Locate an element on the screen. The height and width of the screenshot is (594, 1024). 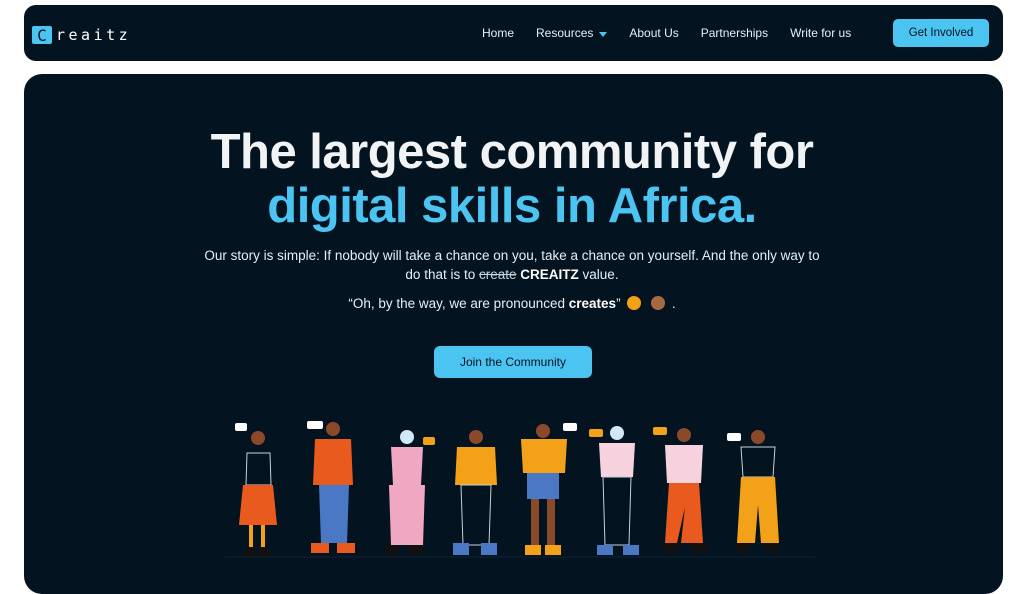
chevron-down-icon is located at coordinates (603, 34).